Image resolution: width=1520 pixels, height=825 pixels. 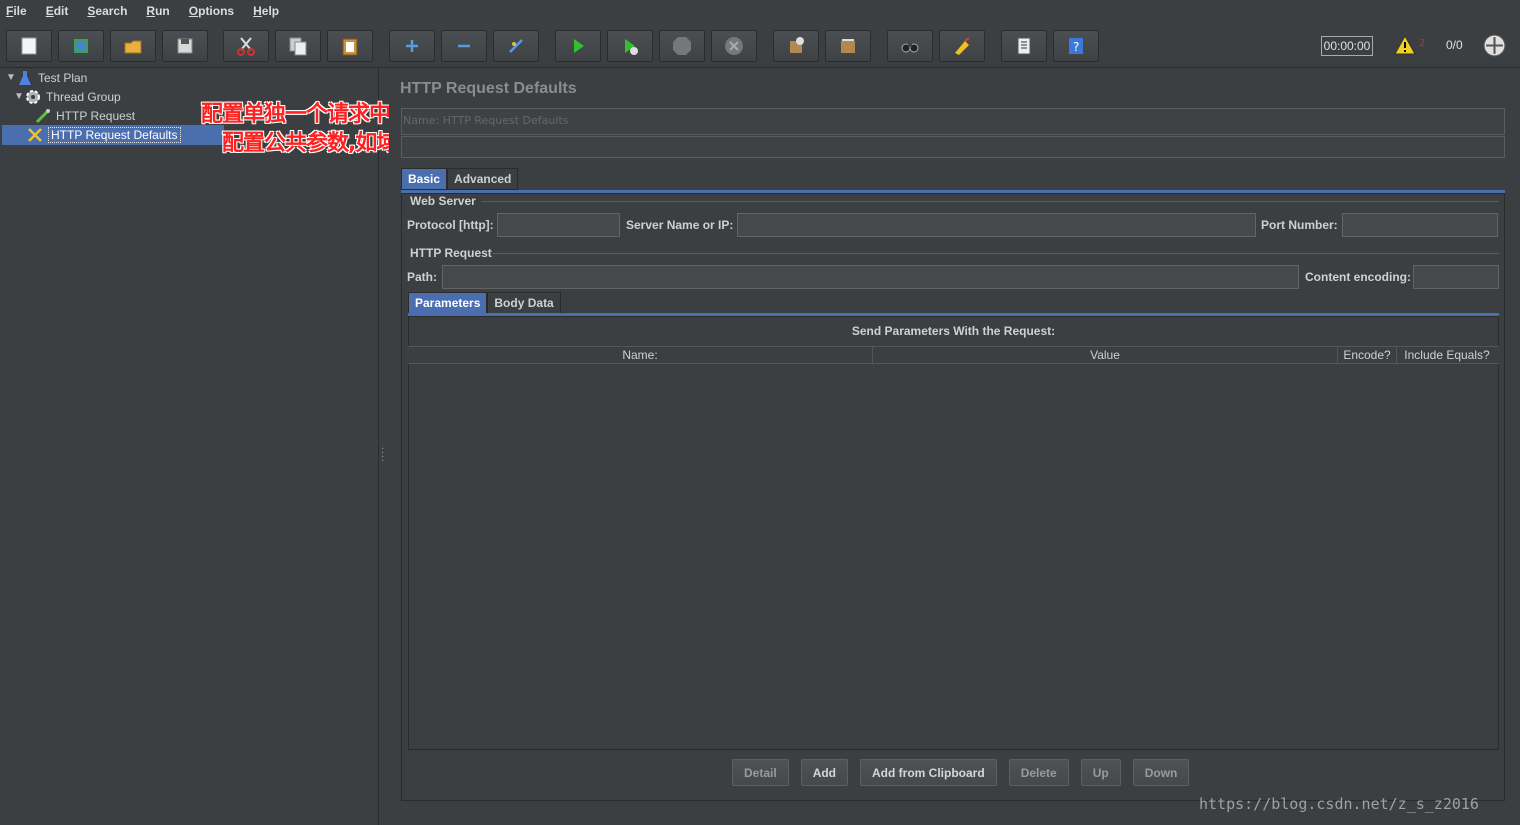 I want to click on function-helper-icon, so click(x=1024, y=46).